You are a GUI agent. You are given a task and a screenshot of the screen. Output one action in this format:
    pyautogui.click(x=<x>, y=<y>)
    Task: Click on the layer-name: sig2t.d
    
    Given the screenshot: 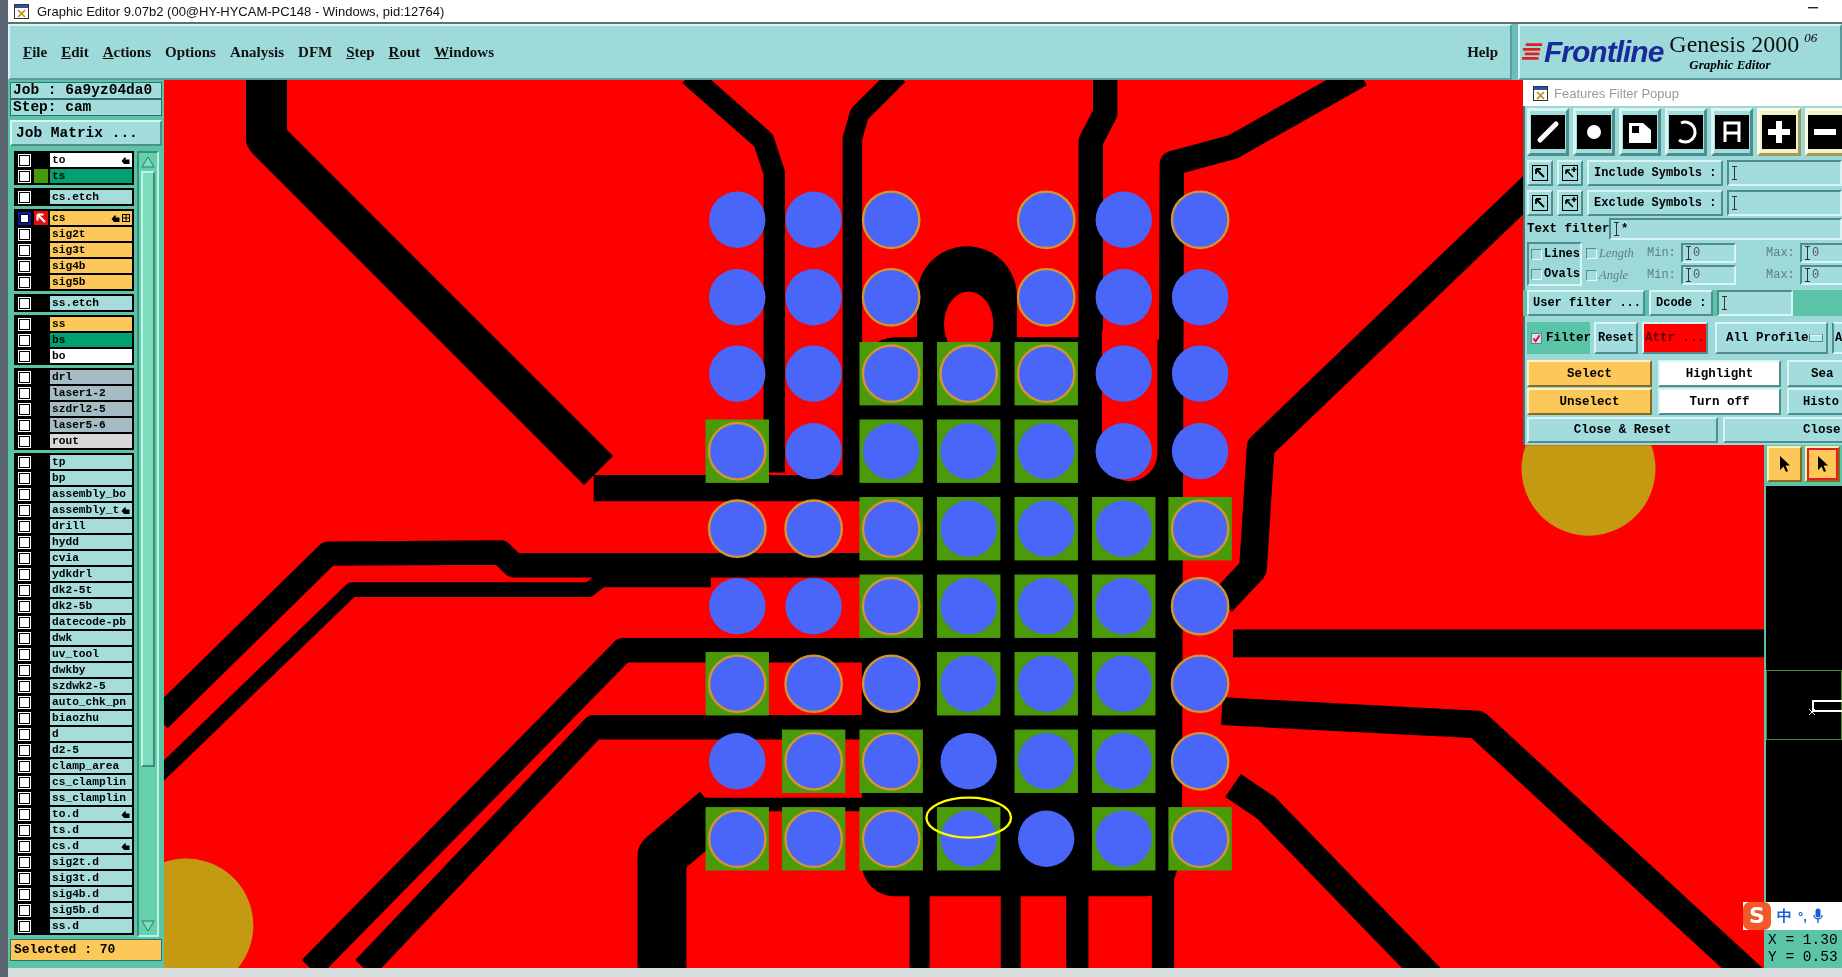 What is the action you would take?
    pyautogui.click(x=91, y=862)
    